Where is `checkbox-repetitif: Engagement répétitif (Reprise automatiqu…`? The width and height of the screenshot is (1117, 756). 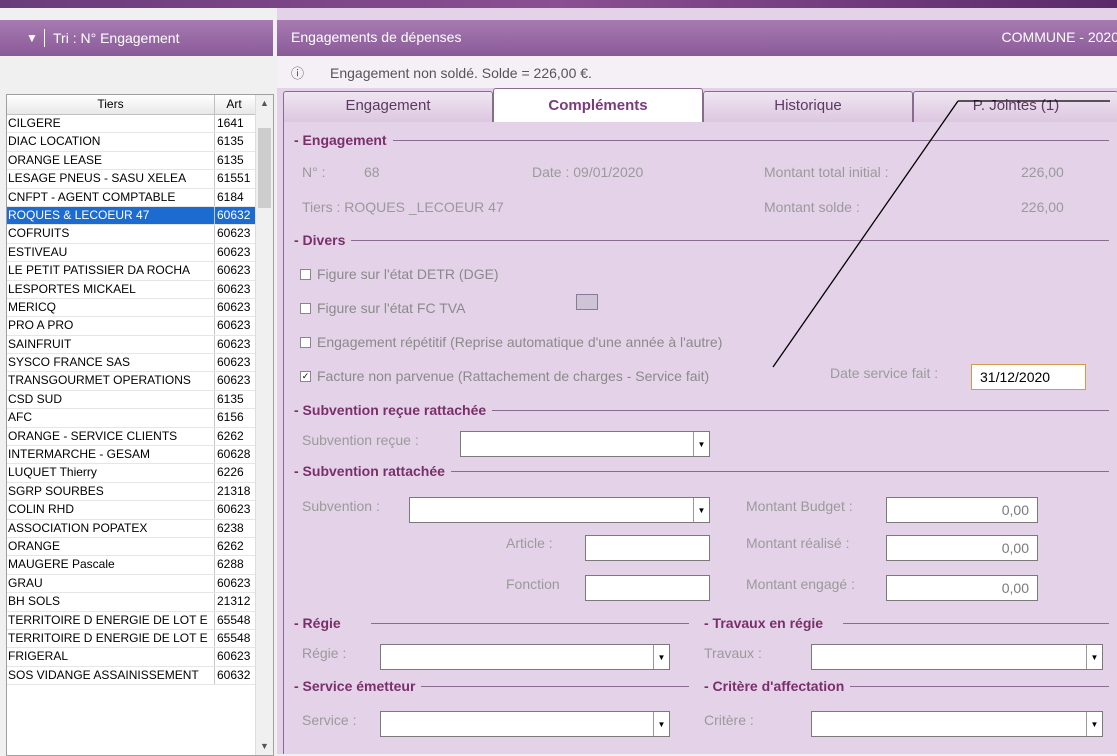
checkbox-repetitif: Engagement répétitif (Reprise automatiqu… is located at coordinates (511, 342).